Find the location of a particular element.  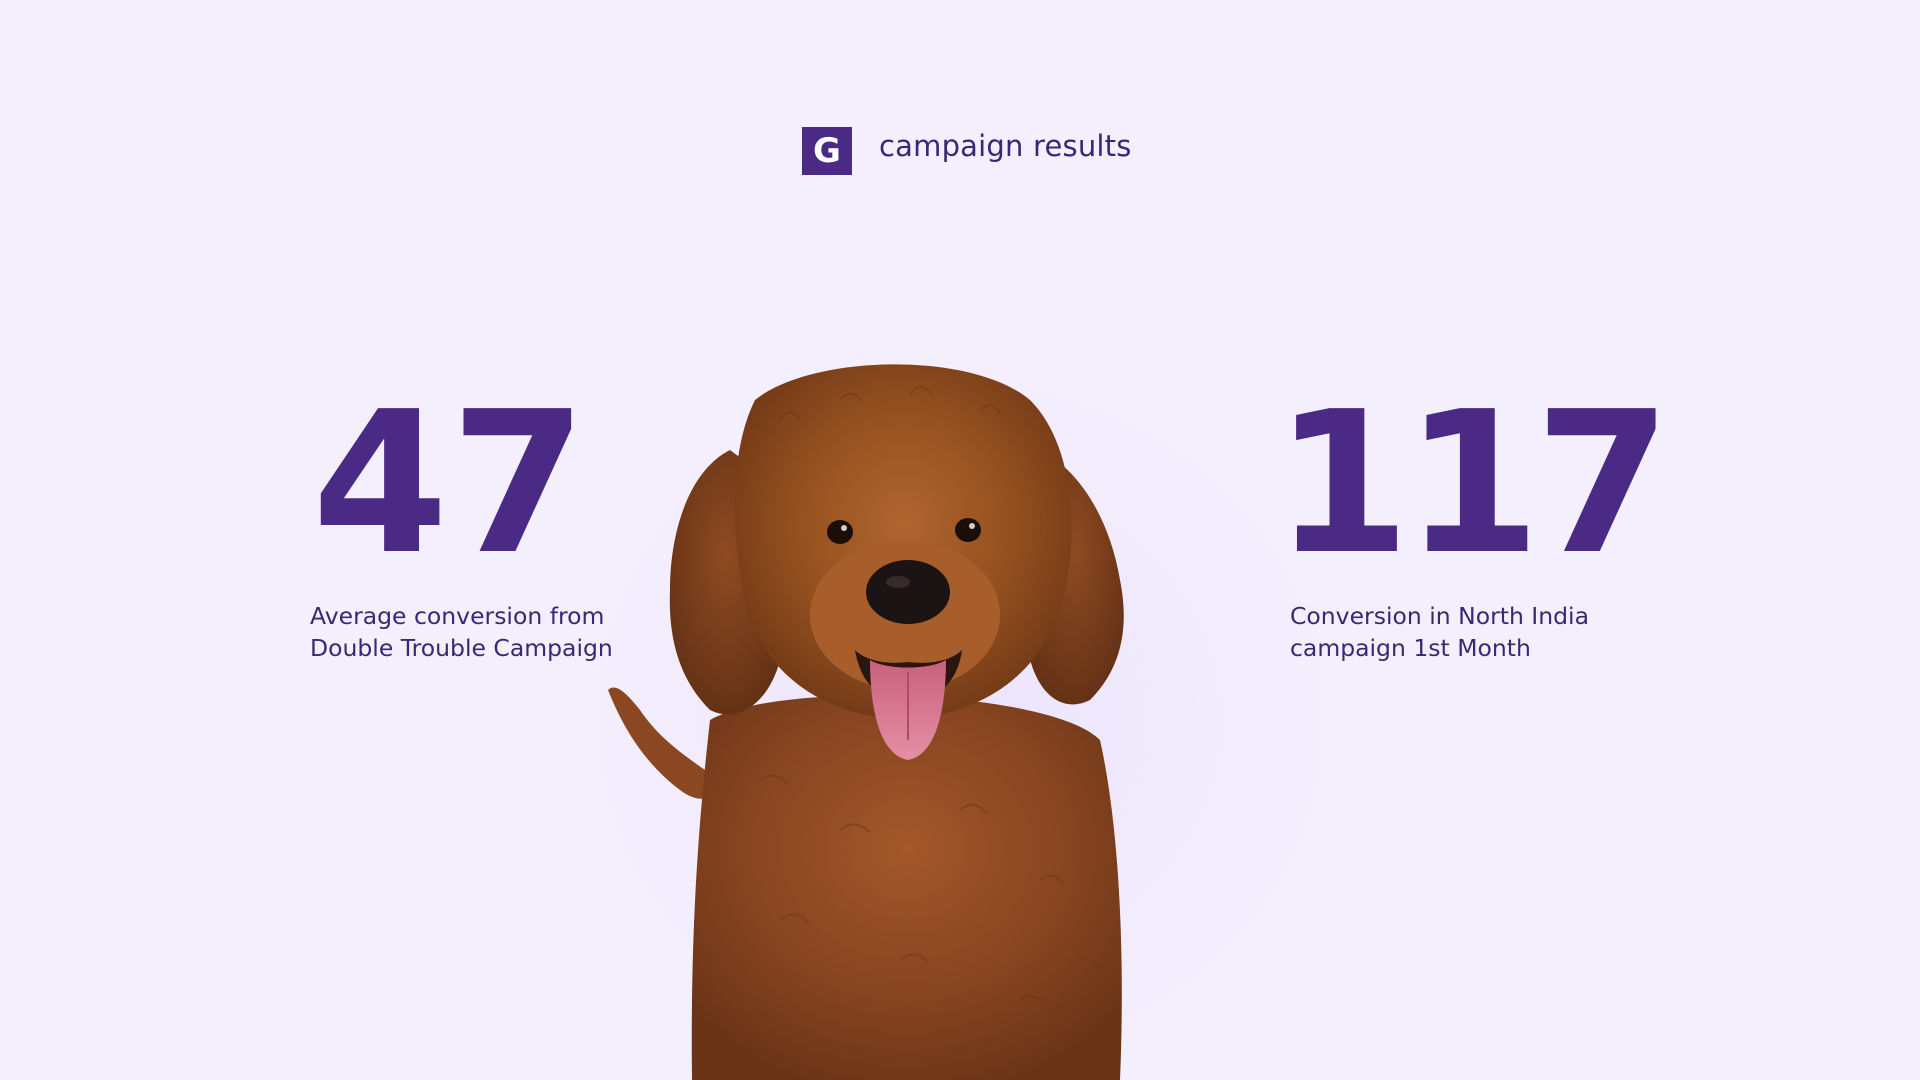

brand-logo: G is located at coordinates (827, 151).